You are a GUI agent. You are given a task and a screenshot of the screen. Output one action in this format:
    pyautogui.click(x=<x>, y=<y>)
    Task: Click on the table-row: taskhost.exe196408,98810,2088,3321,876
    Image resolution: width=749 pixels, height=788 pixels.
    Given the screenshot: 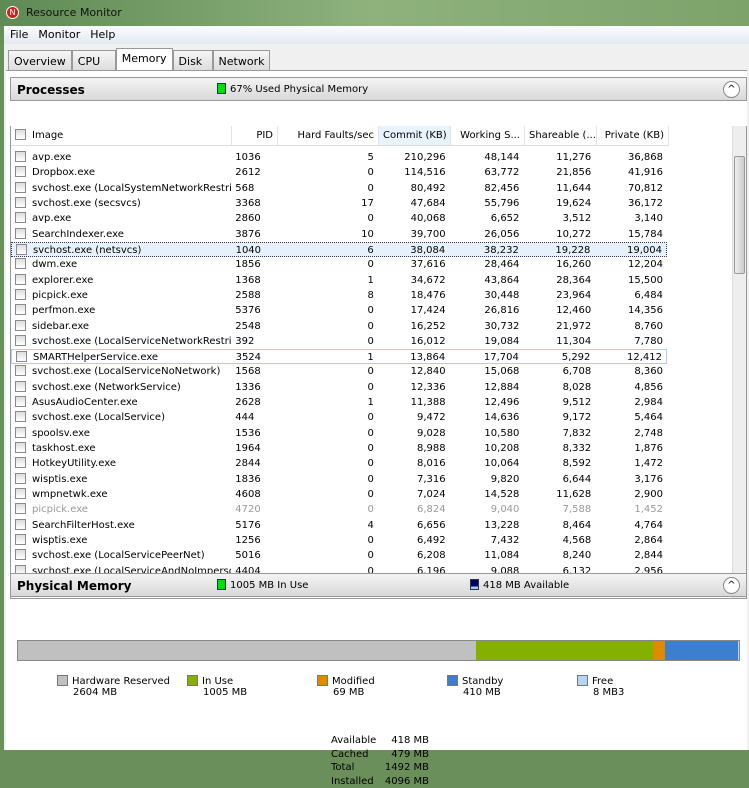 What is the action you would take?
    pyautogui.click(x=339, y=448)
    